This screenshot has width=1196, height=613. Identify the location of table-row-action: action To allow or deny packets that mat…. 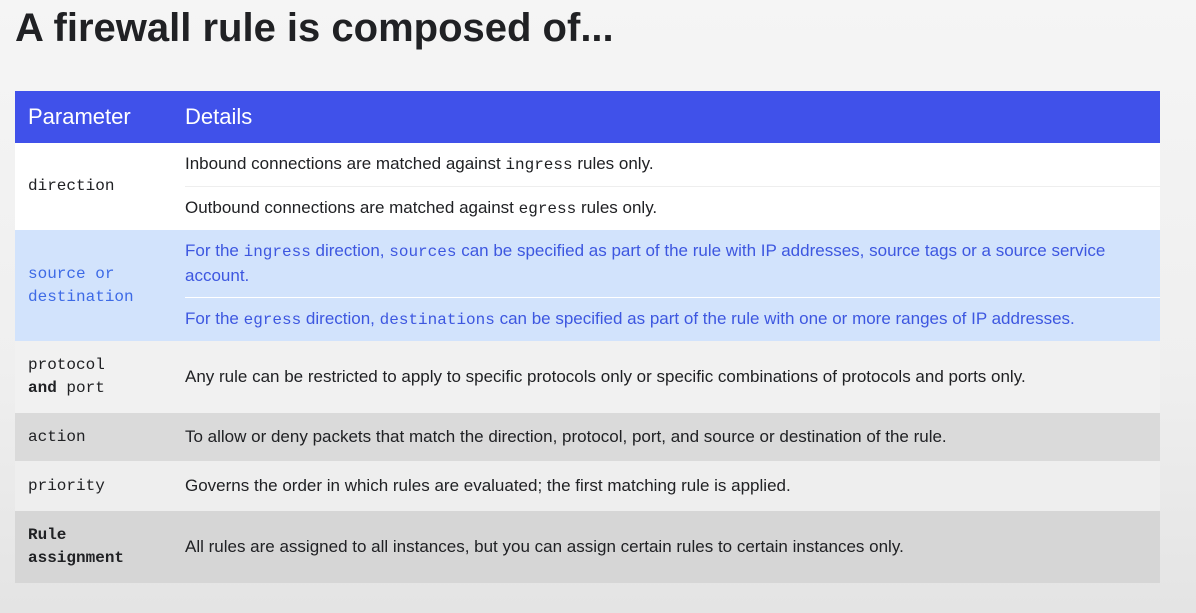
(587, 437).